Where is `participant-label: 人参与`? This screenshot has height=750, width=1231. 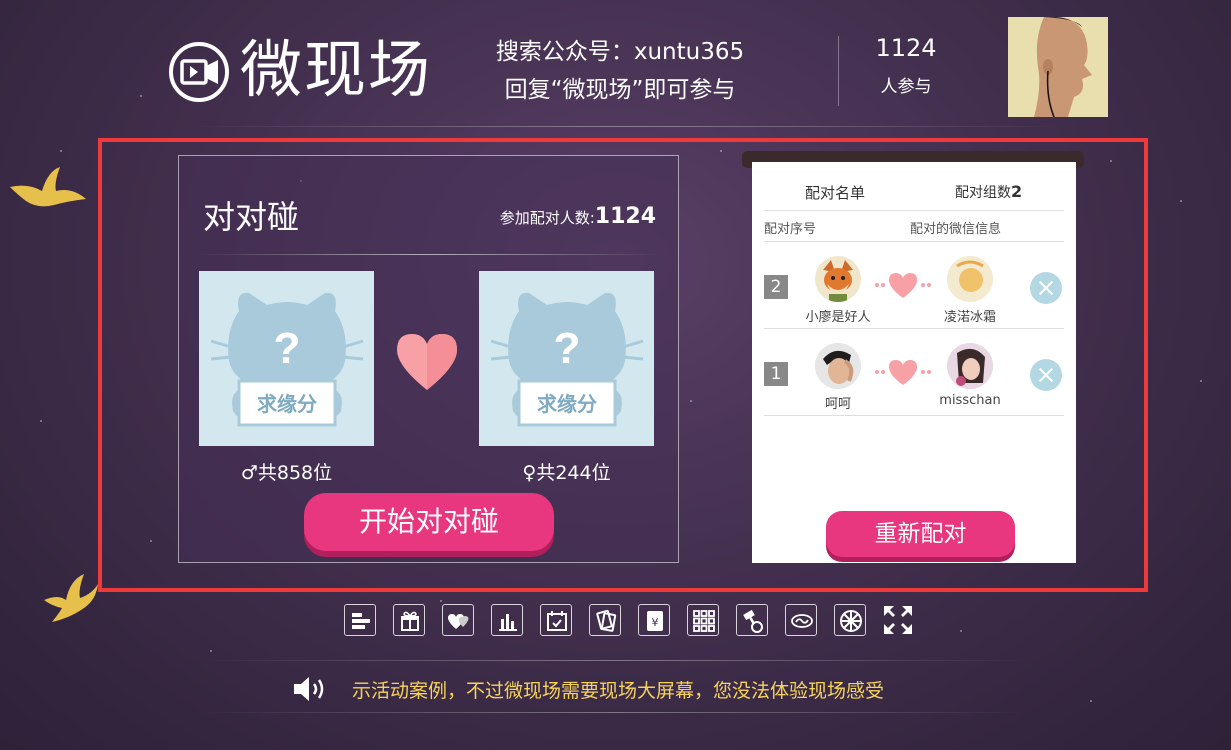
participant-label: 人参与 is located at coordinates (906, 87).